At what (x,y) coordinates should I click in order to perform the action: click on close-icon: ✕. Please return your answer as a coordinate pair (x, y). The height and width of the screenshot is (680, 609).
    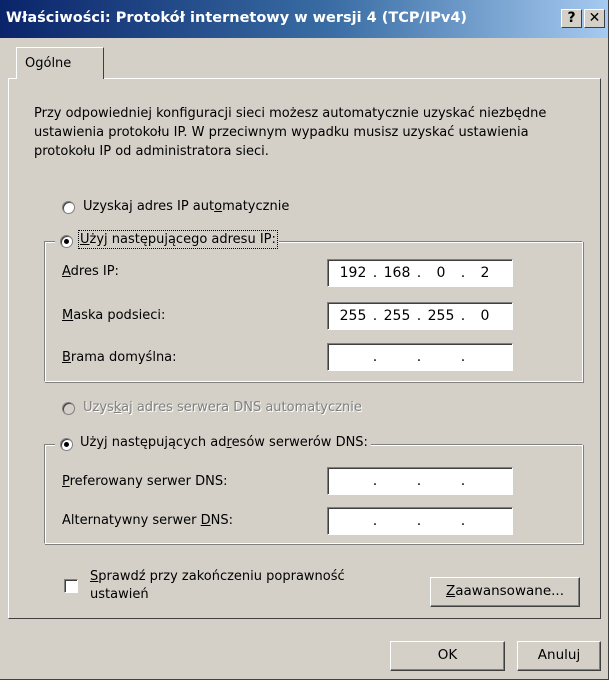
    Looking at the image, I should click on (594, 18).